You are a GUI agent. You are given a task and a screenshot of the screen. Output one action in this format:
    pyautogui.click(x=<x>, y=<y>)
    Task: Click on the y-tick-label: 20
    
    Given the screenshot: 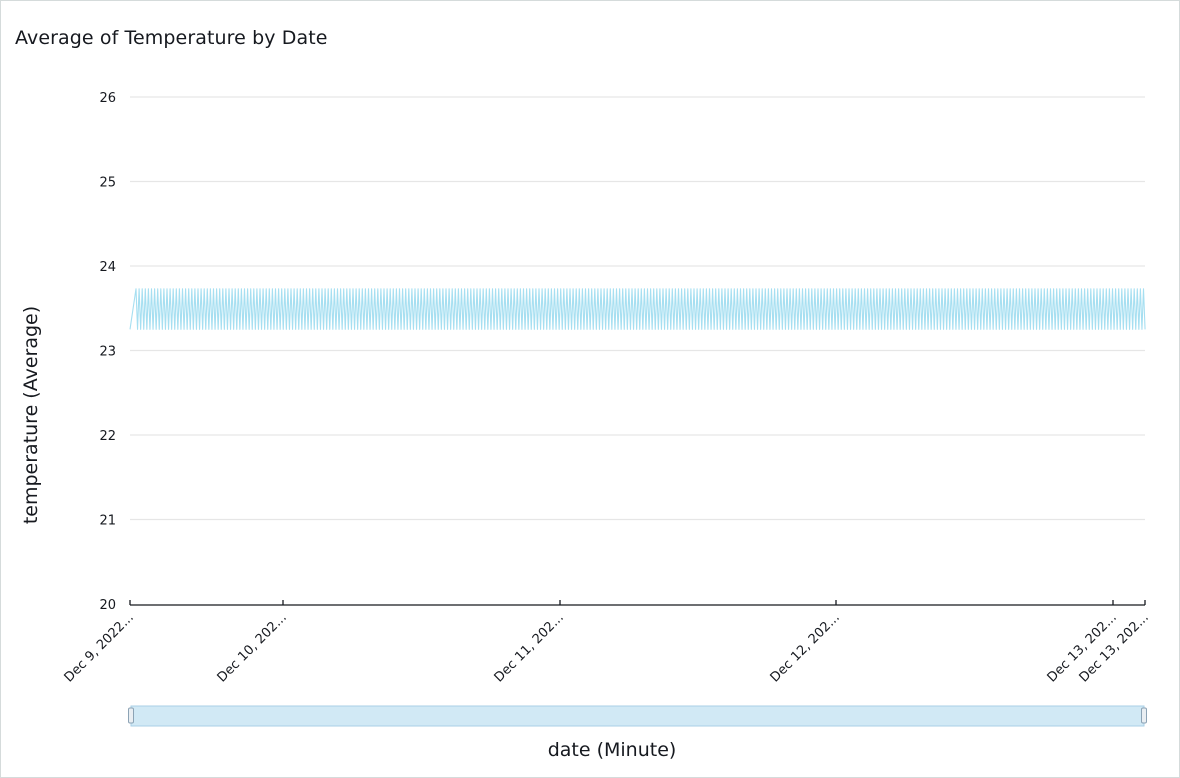 What is the action you would take?
    pyautogui.click(x=107, y=605)
    